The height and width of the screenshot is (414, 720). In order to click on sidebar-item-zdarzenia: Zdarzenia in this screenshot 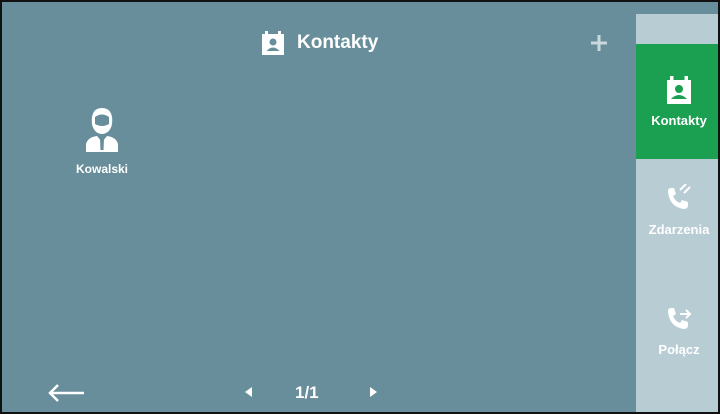, I will do `click(677, 224)`.